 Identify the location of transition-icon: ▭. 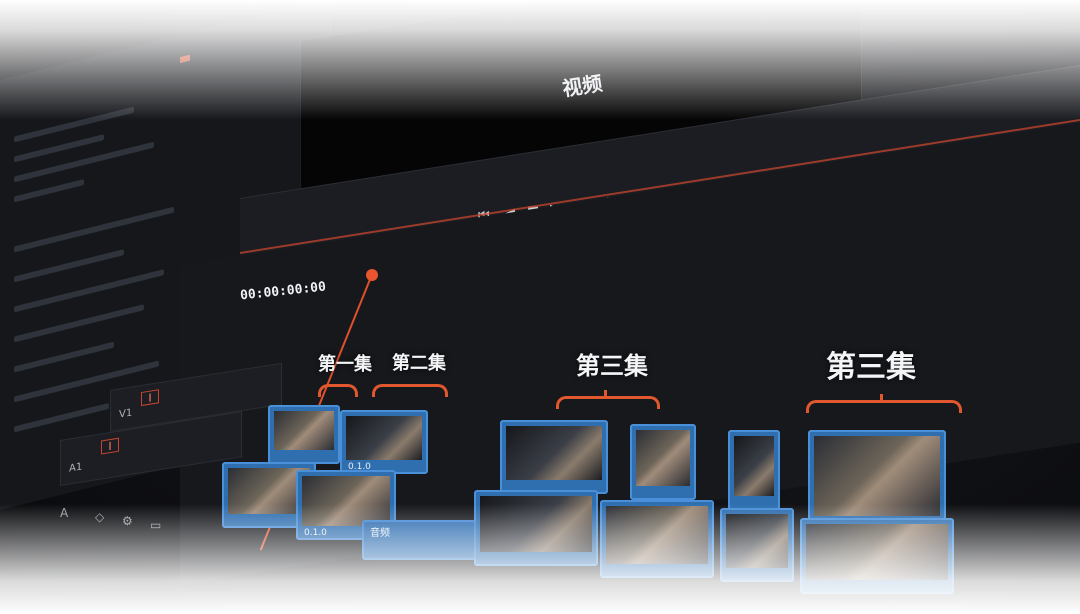
(155, 525).